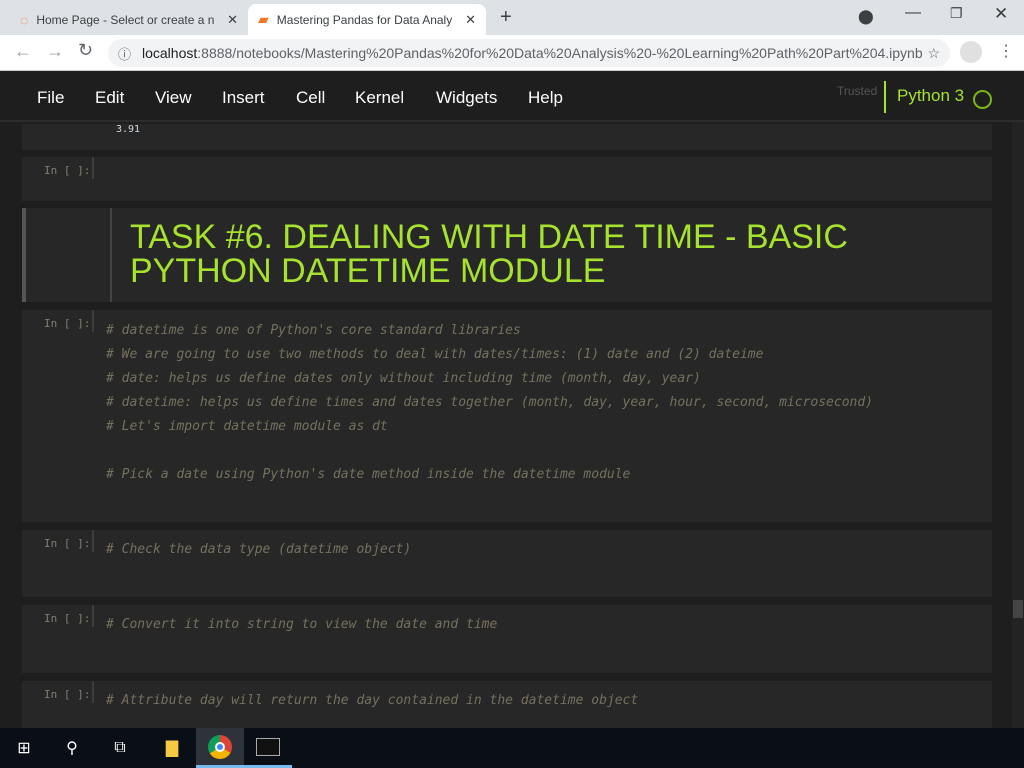  Describe the element at coordinates (507, 179) in the screenshot. I see `code-cell: In [ ]:` at that location.